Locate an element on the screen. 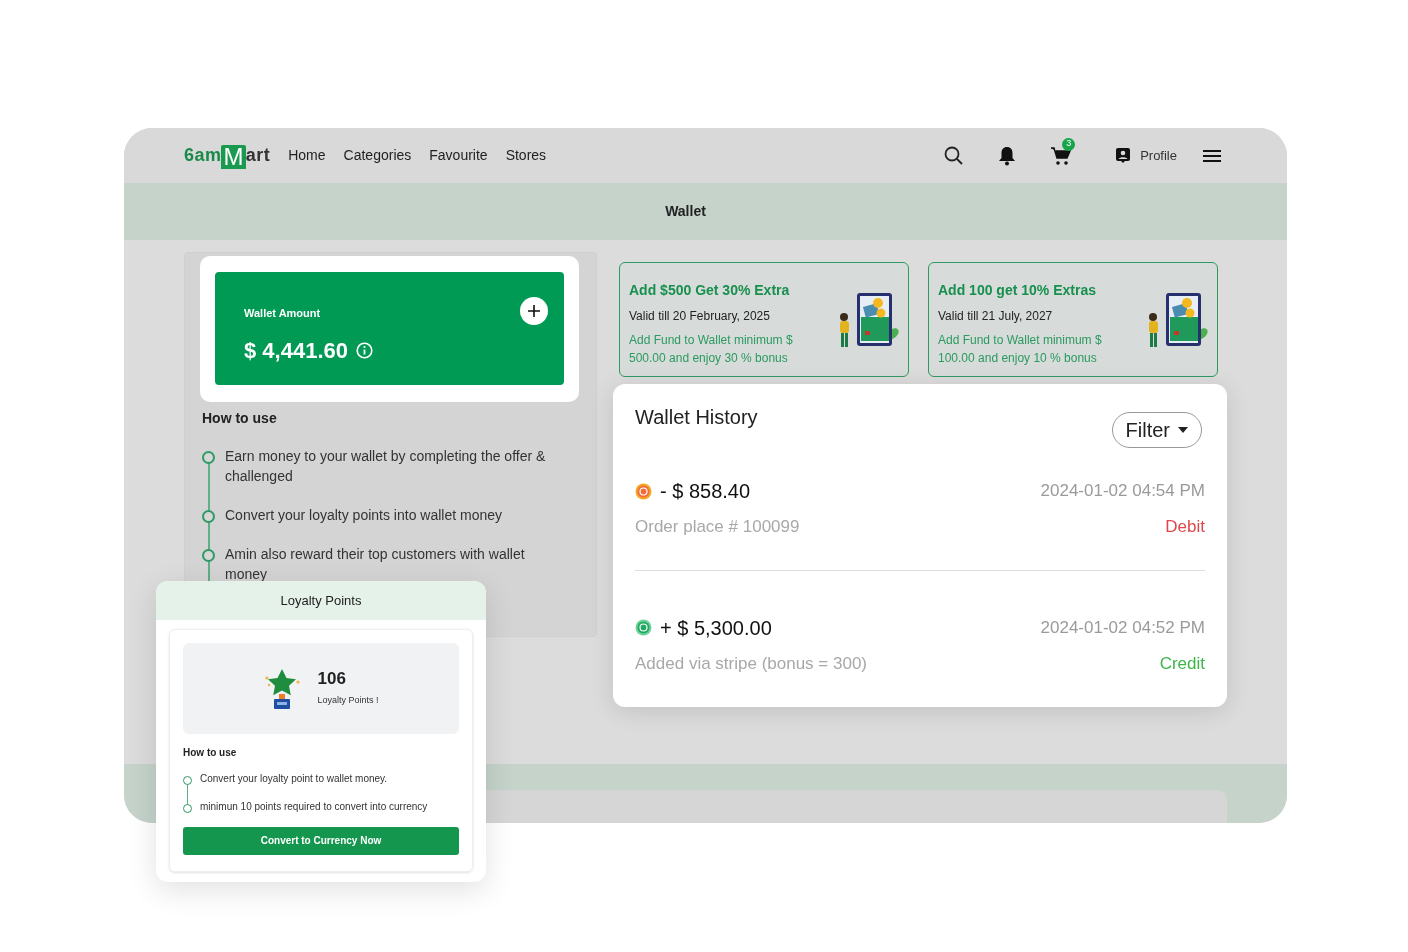  history-title: Wallet History is located at coordinates (696, 417).